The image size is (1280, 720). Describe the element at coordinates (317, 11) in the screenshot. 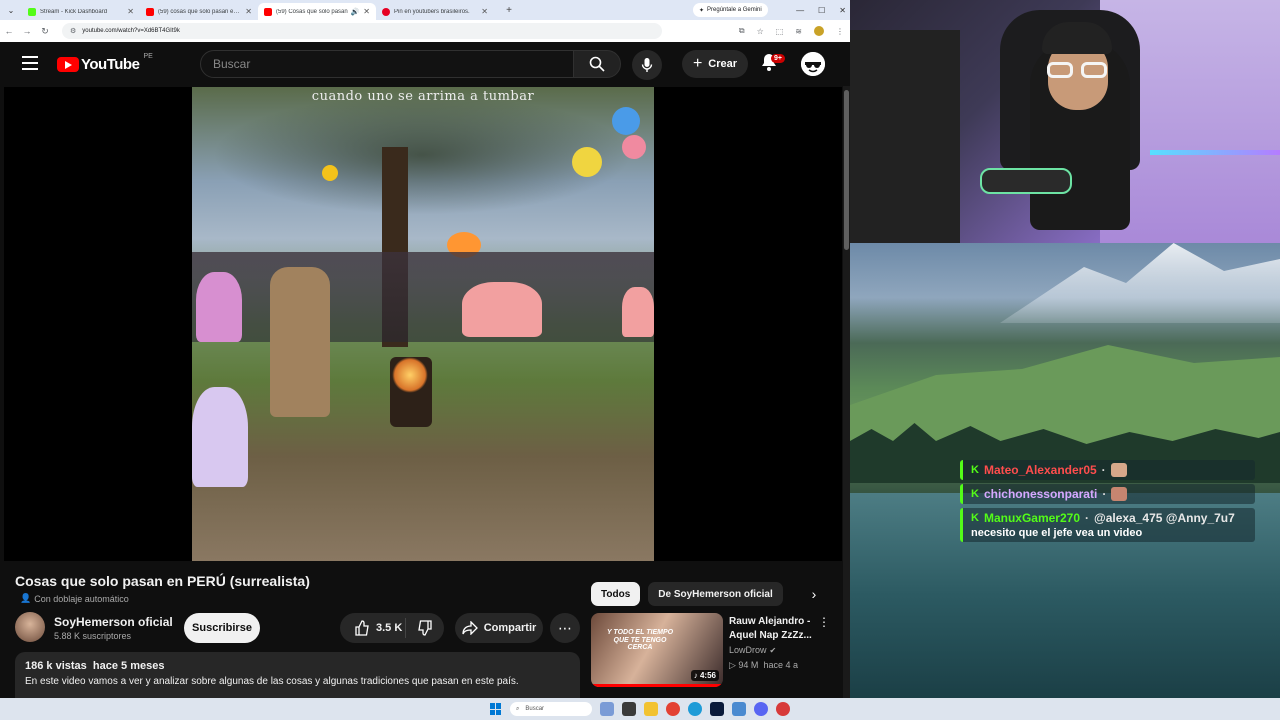

I see `tab-youtube-active: (59) Cosas que solo pasan 🔊 ✕` at that location.